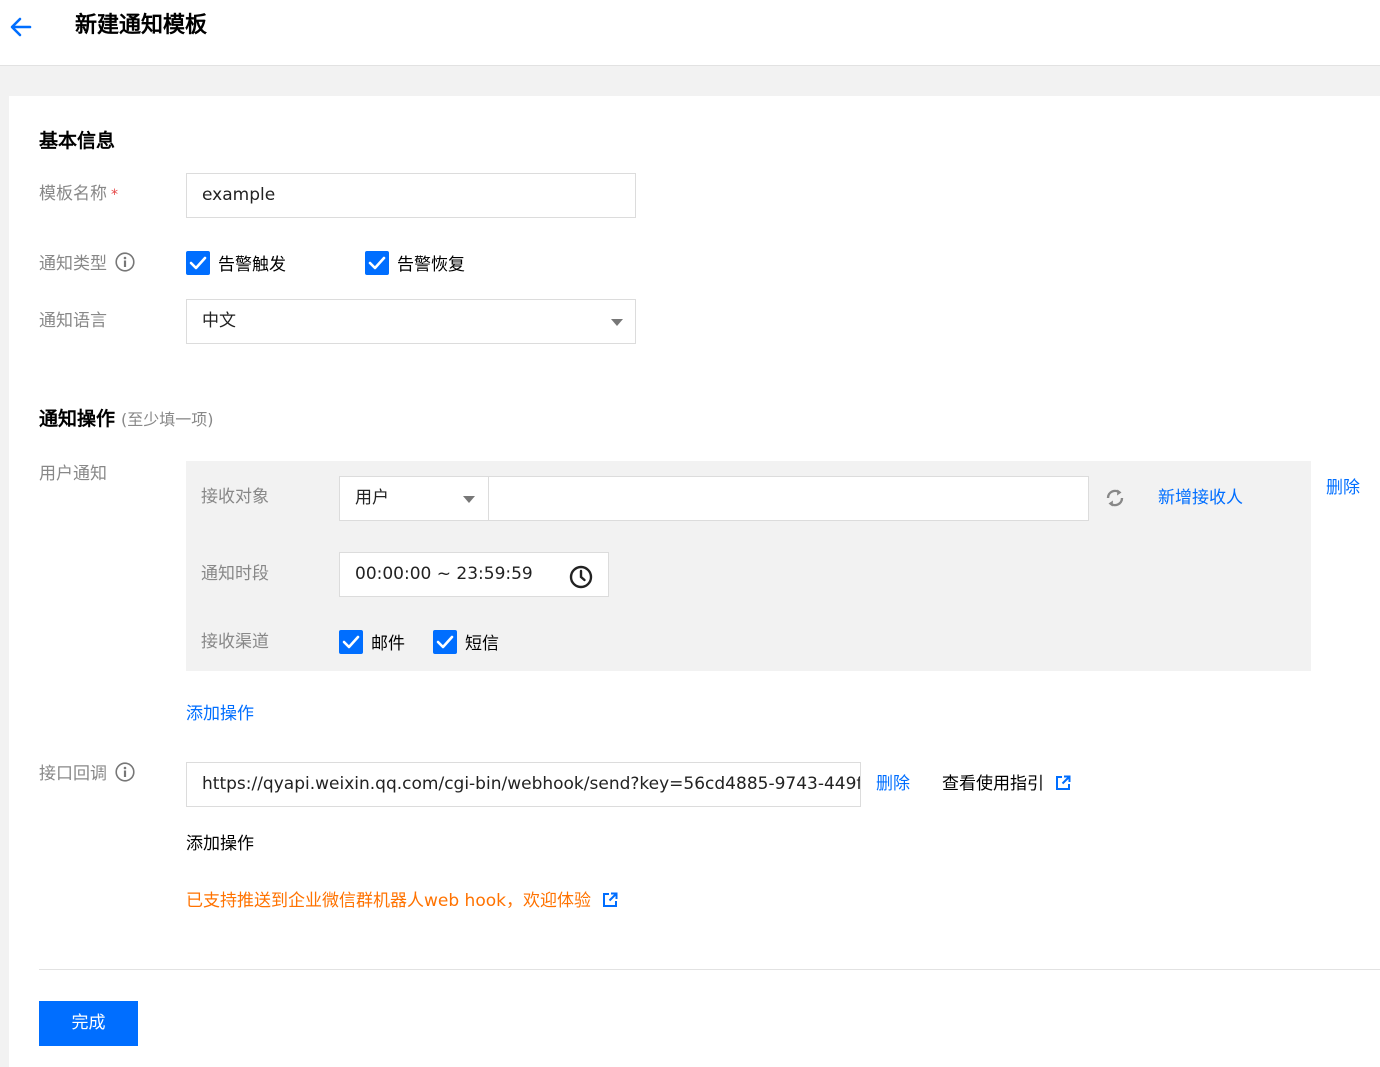 Image resolution: width=1380 pixels, height=1067 pixels. I want to click on notify-type-label-text: 通知类型, so click(73, 264).